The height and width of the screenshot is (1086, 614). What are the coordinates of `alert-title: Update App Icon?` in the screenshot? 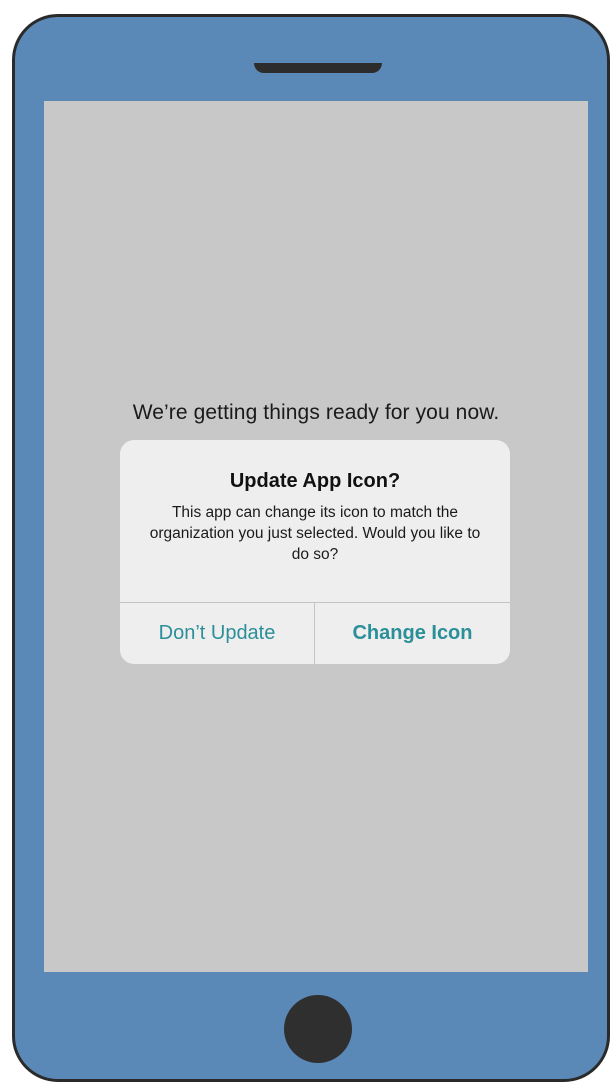 It's located at (315, 481).